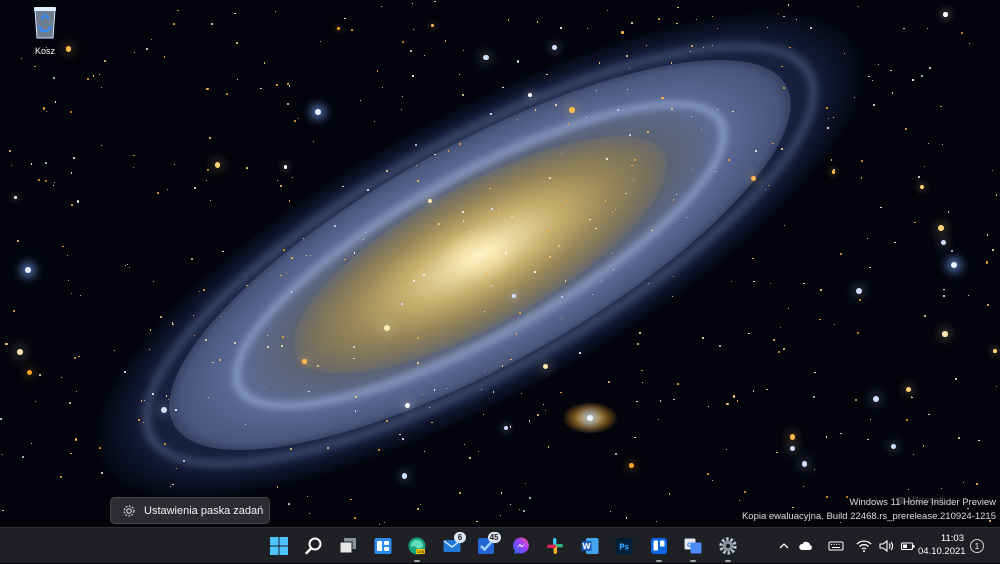 This screenshot has height=564, width=1000. I want to click on taskbar-start-button, so click(279, 546).